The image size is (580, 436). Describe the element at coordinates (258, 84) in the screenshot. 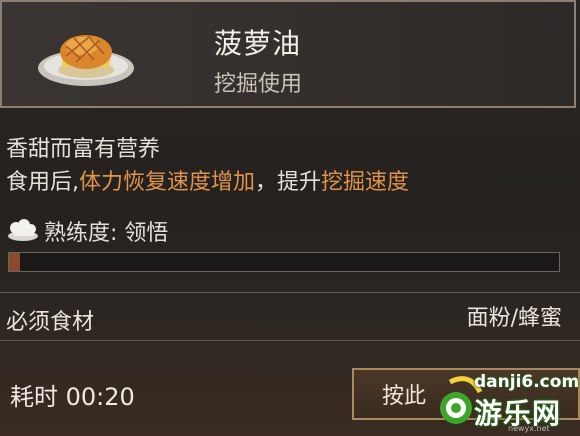

I see `item-usage: 挖掘使用` at that location.